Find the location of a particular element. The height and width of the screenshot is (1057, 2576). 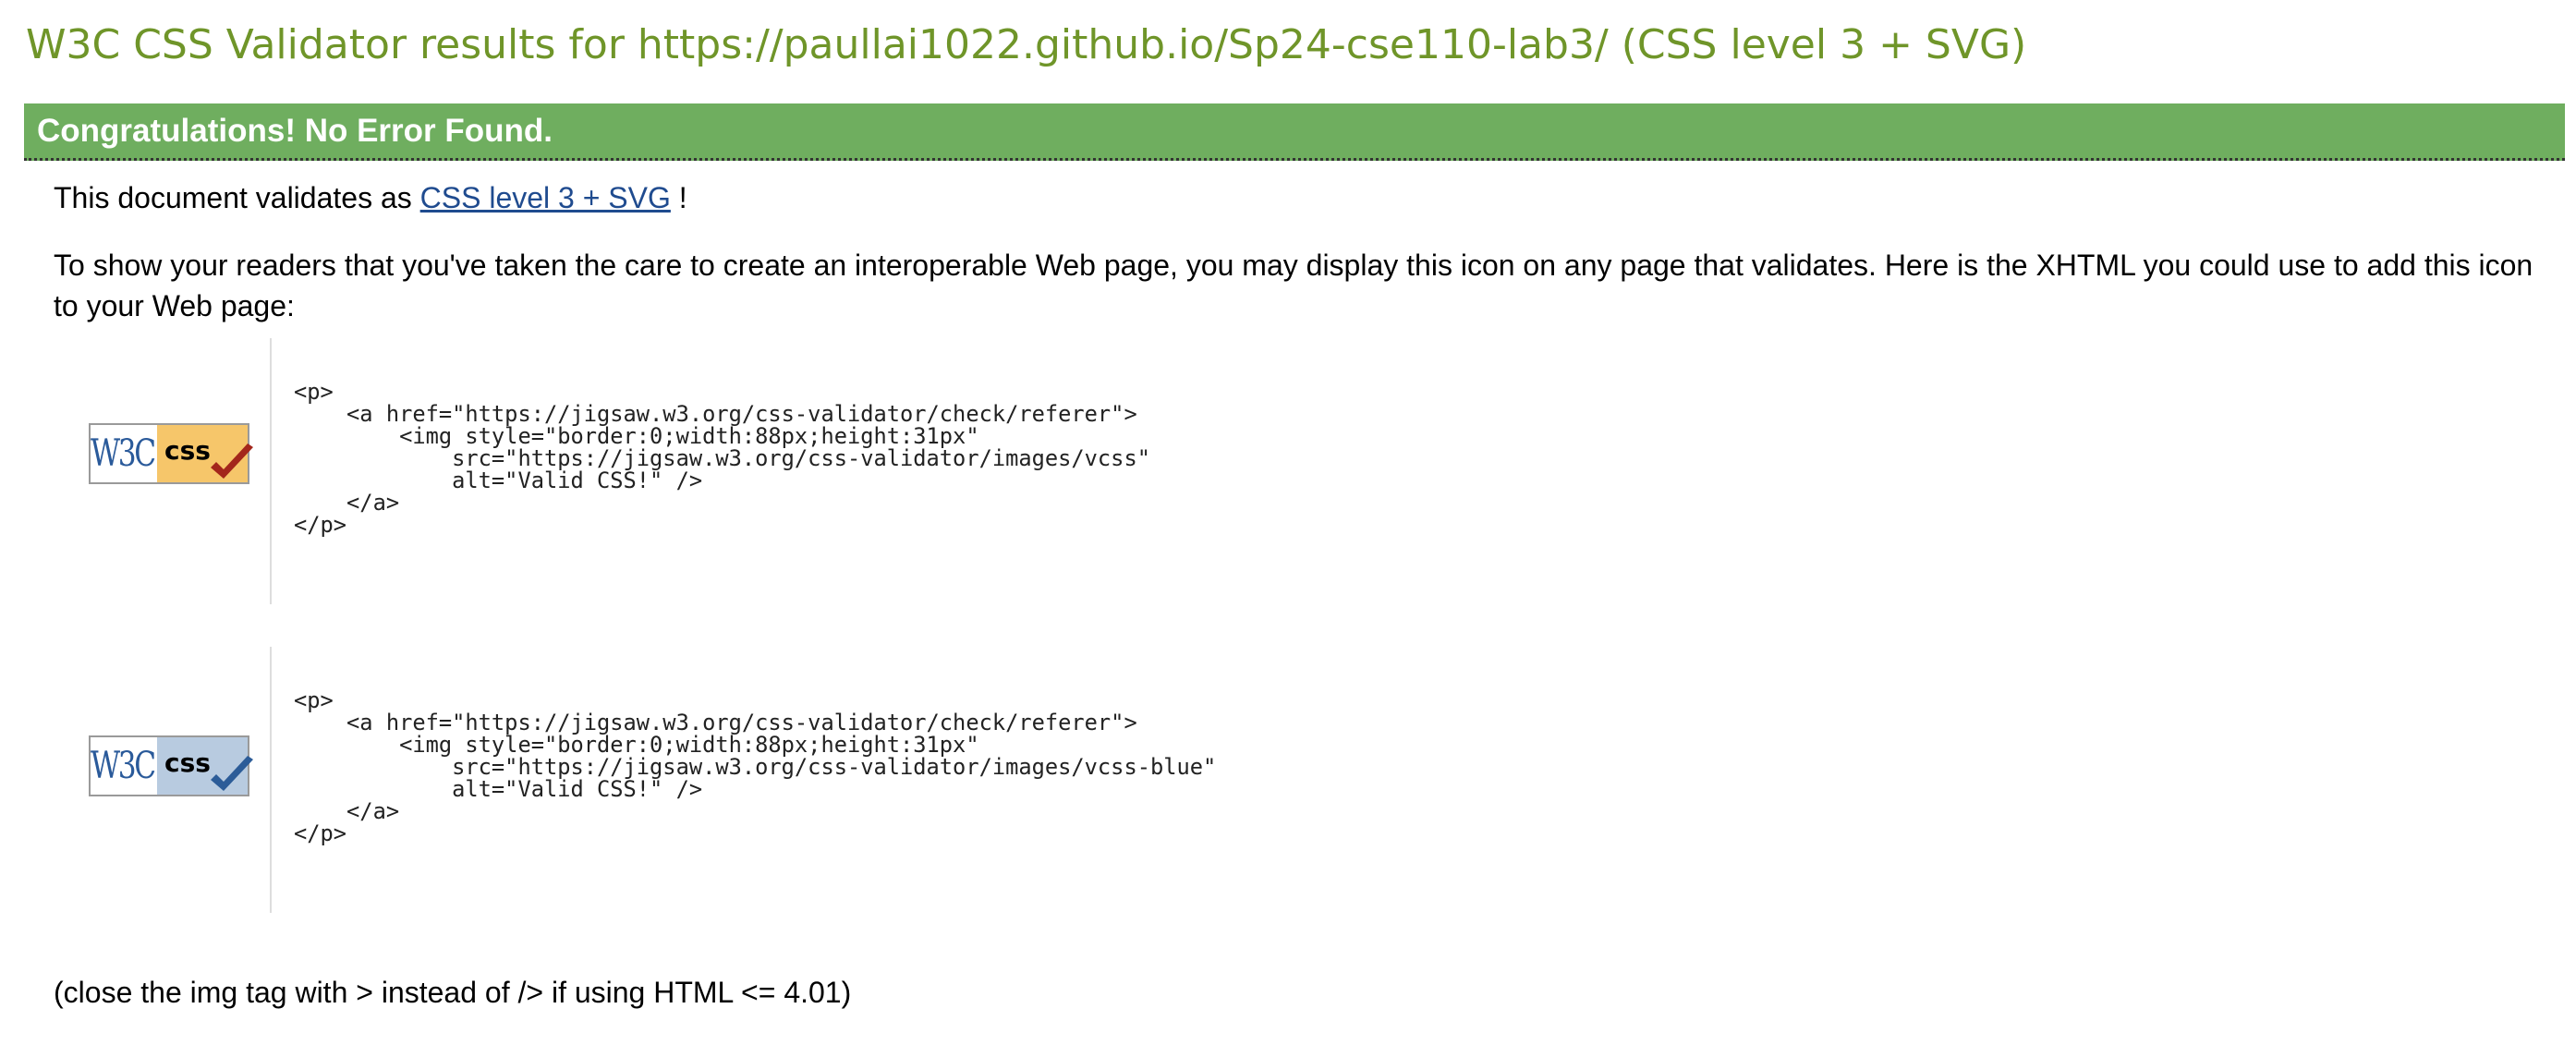

blue-check-icon is located at coordinates (232, 774).